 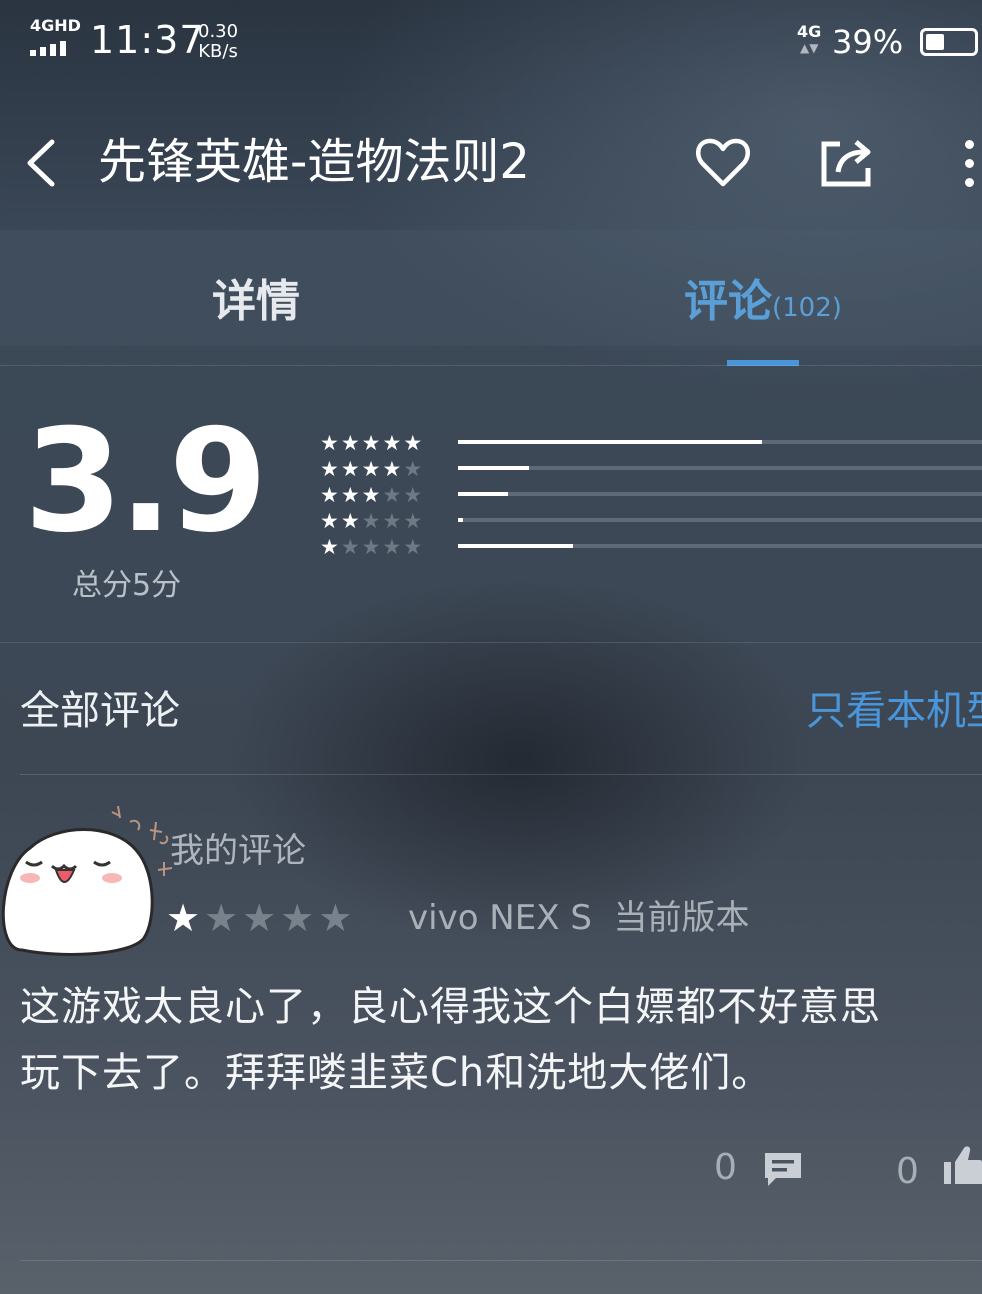 What do you see at coordinates (146, 481) in the screenshot?
I see `average-score: 3.9` at bounding box center [146, 481].